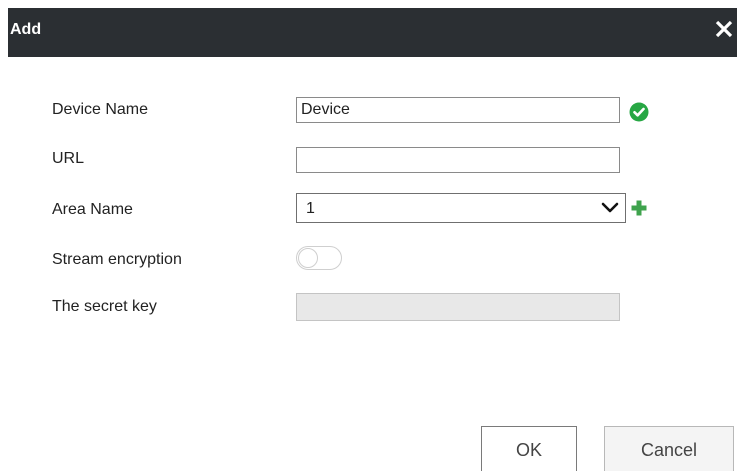 This screenshot has width=737, height=471. Describe the element at coordinates (92, 209) in the screenshot. I see `area-name-label: Area Name` at that location.